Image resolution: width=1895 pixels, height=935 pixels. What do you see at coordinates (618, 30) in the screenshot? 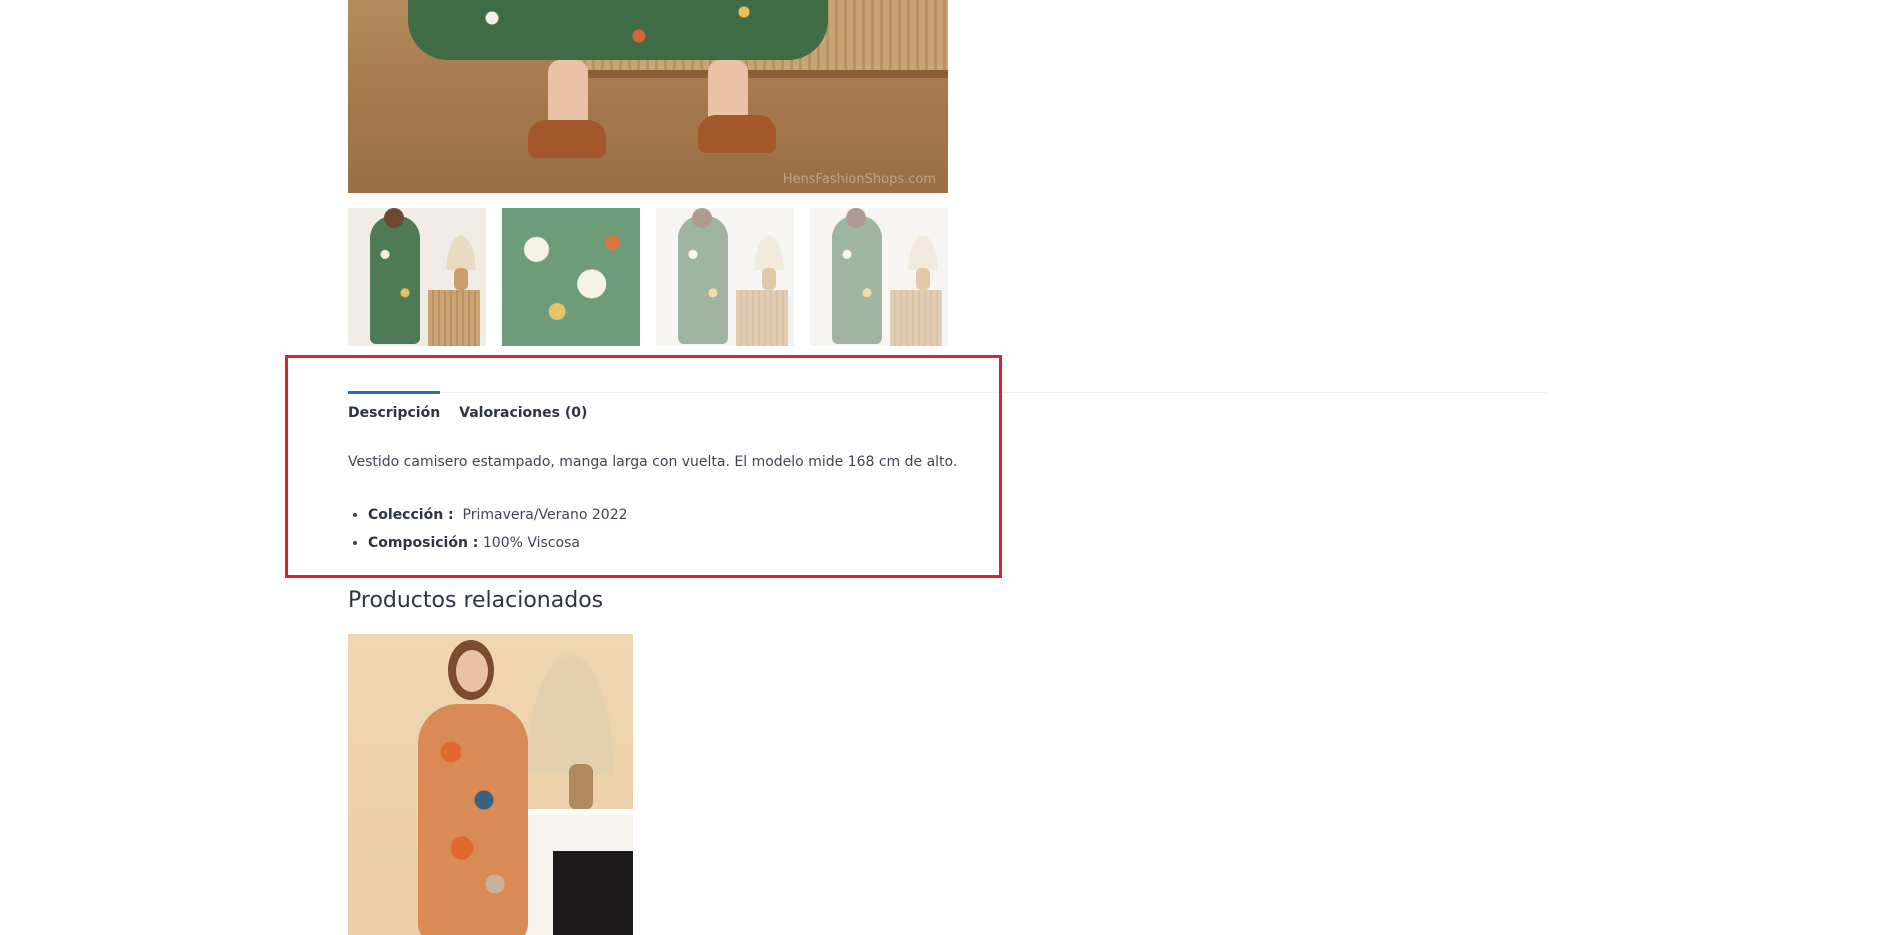
I see `dress-hem` at bounding box center [618, 30].